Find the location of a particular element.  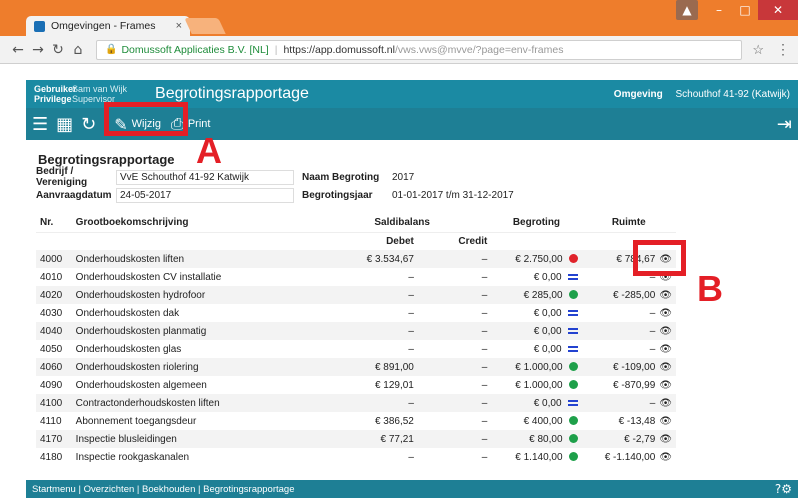

row-description: Onderhoudskosten dak is located at coordinates (192, 313).